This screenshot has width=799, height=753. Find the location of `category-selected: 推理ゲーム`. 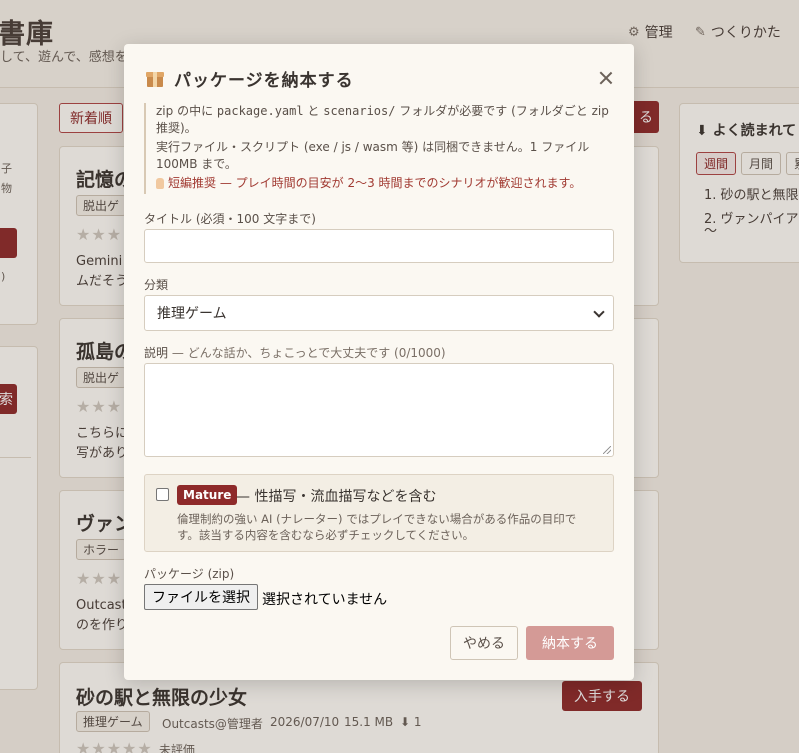

category-selected: 推理ゲーム is located at coordinates (192, 314).